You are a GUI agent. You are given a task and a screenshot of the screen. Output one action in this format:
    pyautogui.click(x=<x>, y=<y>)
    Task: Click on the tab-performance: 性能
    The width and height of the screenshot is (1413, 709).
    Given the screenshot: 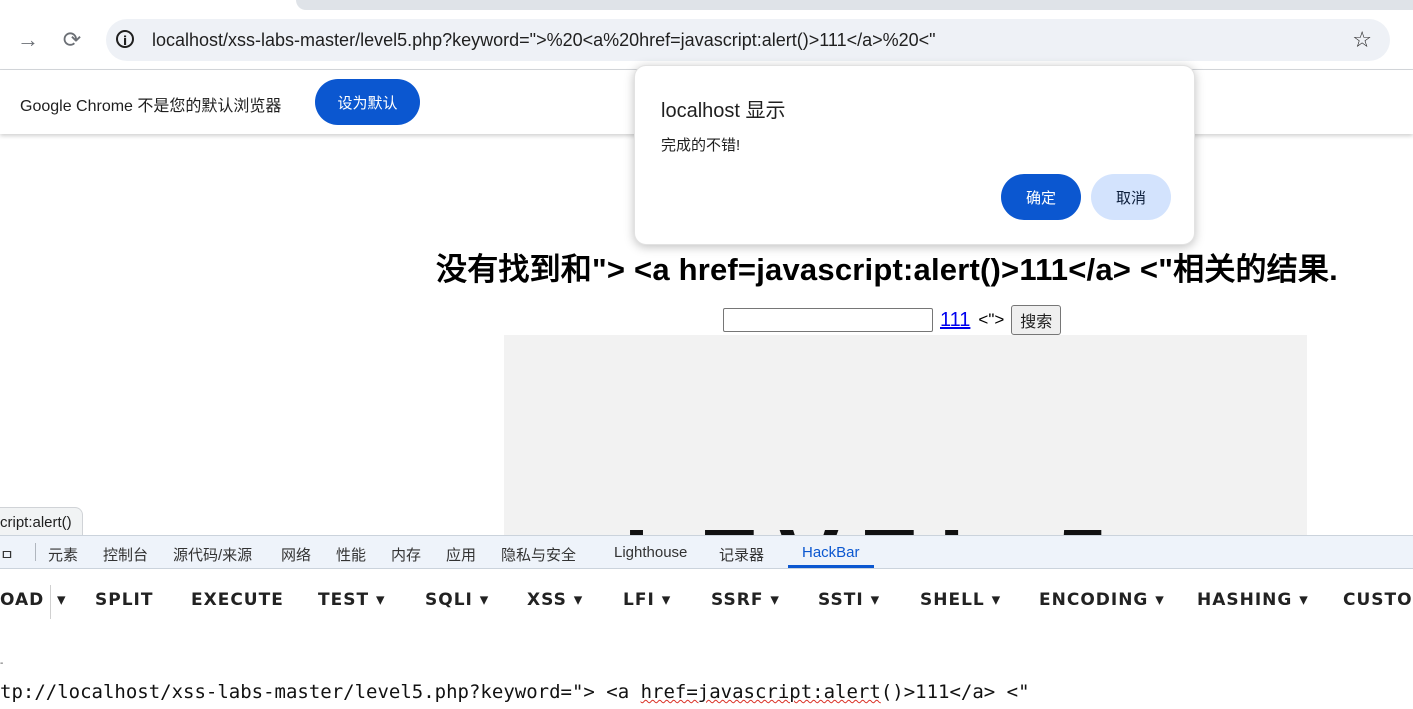 What is the action you would take?
    pyautogui.click(x=351, y=554)
    